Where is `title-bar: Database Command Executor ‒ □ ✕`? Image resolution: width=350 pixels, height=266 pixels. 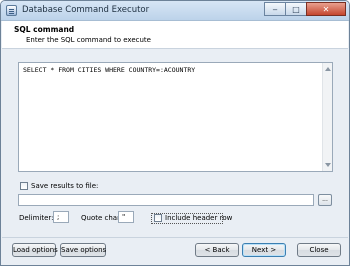
title-bar: Database Command Executor ‒ □ ✕ is located at coordinates (175, 11).